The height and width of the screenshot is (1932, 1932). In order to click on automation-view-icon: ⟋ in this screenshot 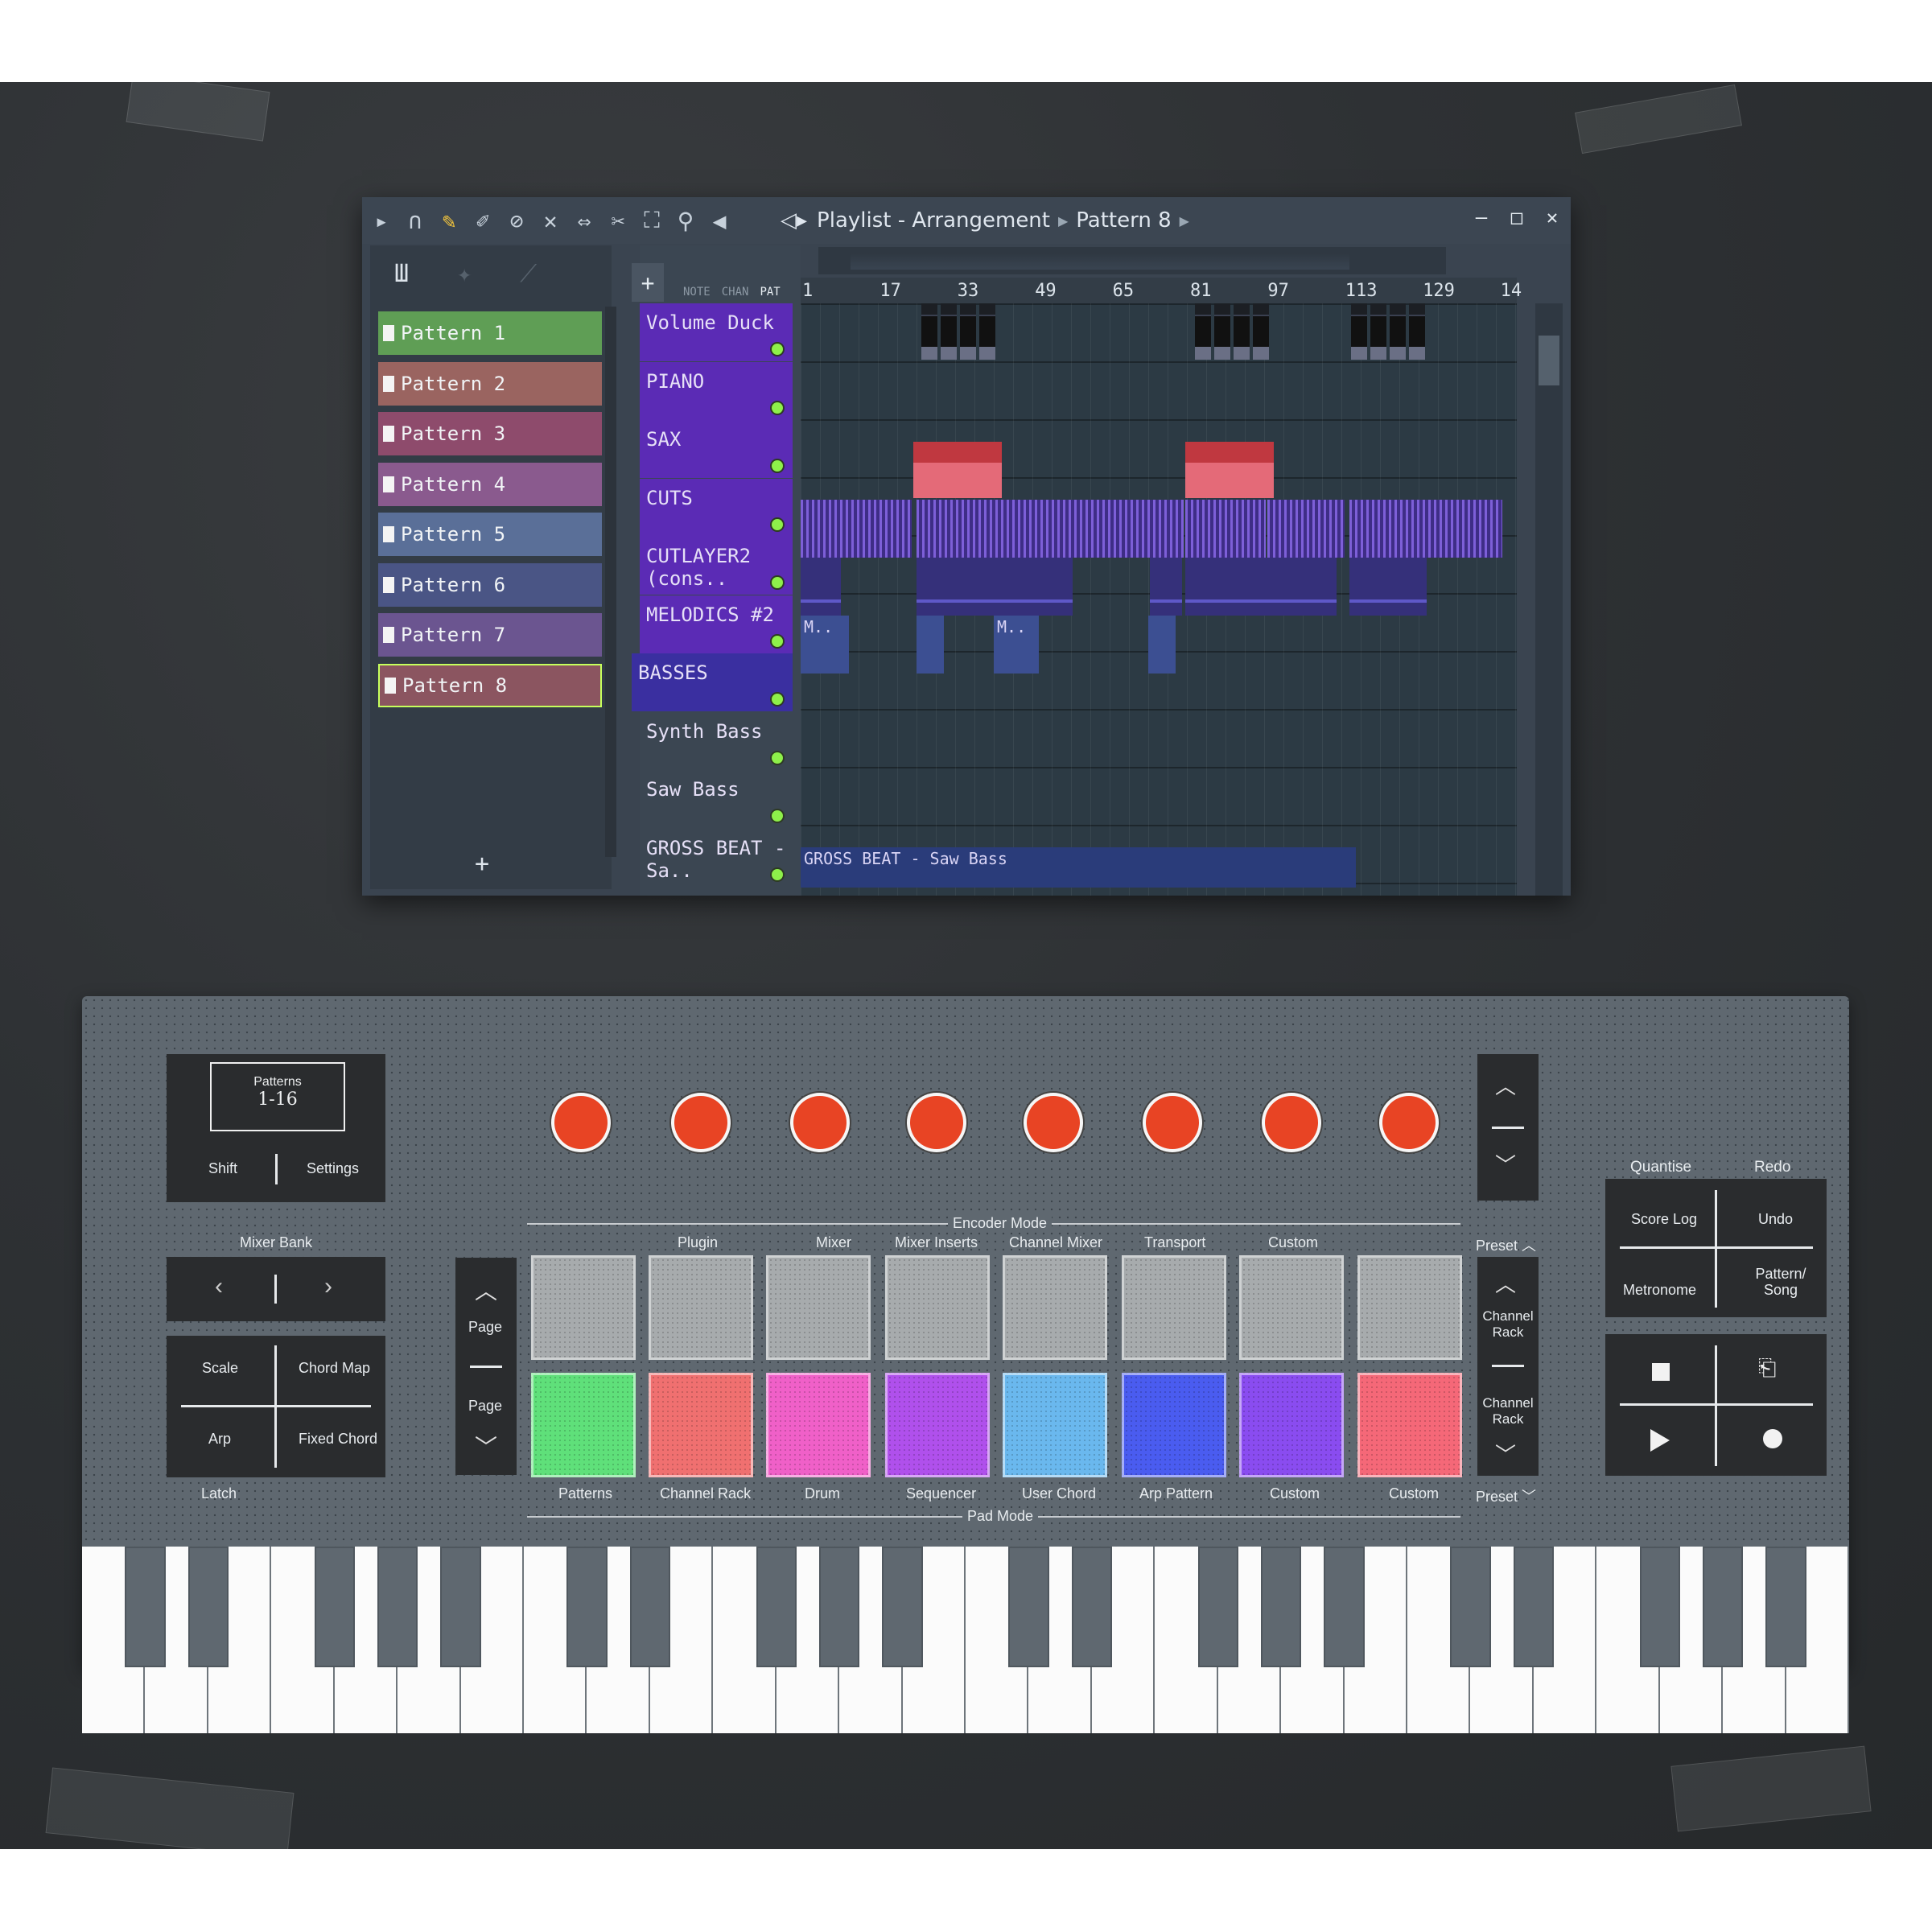, I will do `click(528, 274)`.